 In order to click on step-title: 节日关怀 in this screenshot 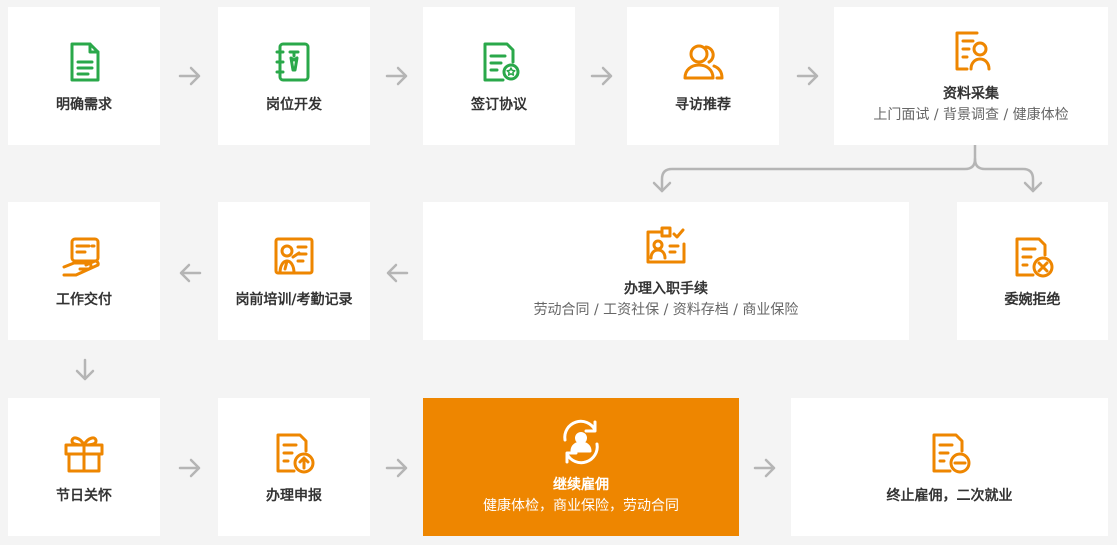, I will do `click(84, 496)`.